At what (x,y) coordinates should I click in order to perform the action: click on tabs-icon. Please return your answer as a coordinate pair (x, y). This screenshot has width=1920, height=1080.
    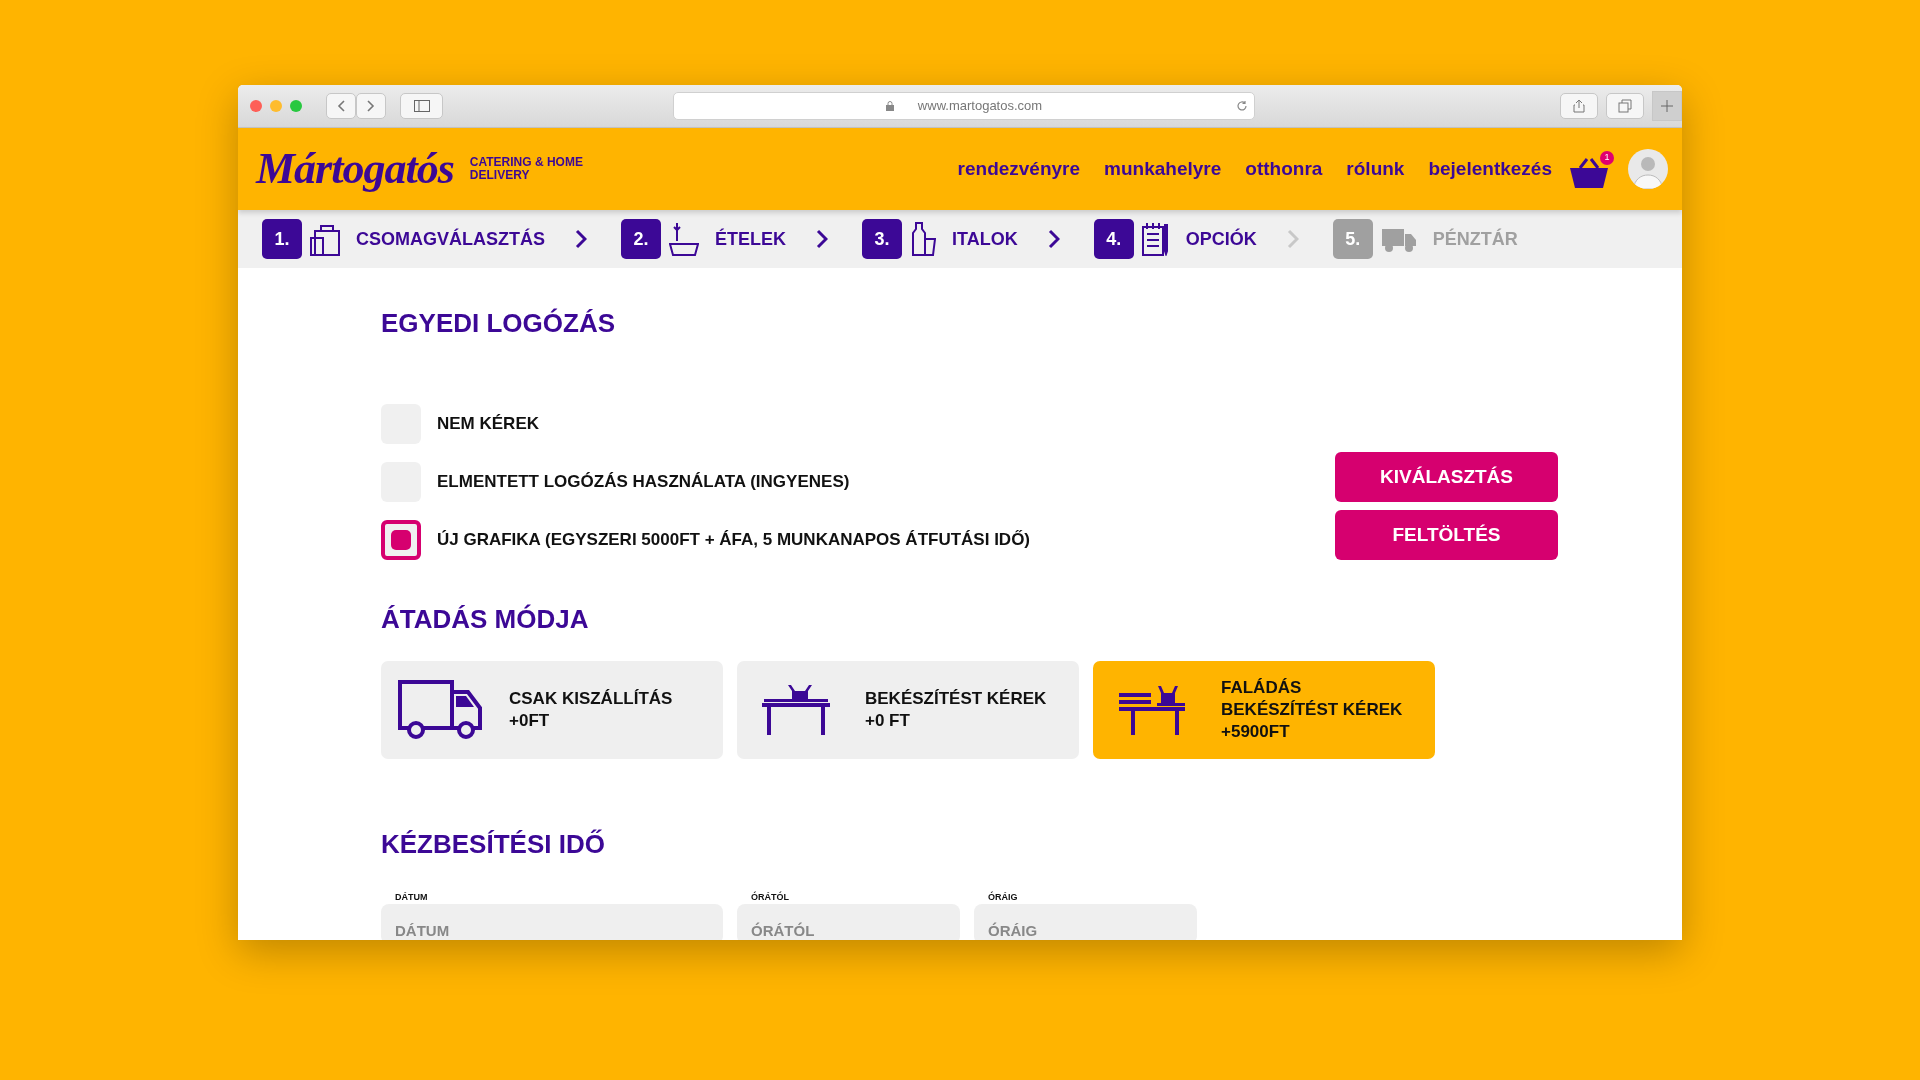
    Looking at the image, I should click on (1625, 106).